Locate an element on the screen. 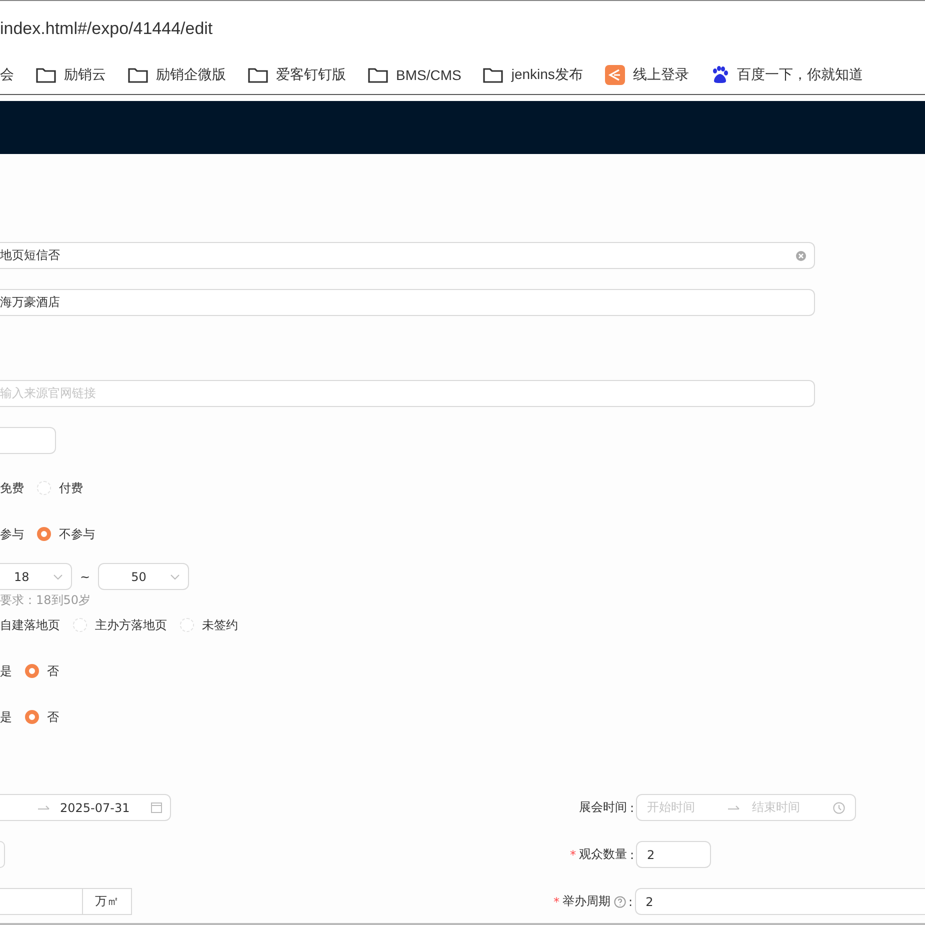 The width and height of the screenshot is (925, 925). bookmark-link: 百度一下，你就知道 is located at coordinates (786, 75).